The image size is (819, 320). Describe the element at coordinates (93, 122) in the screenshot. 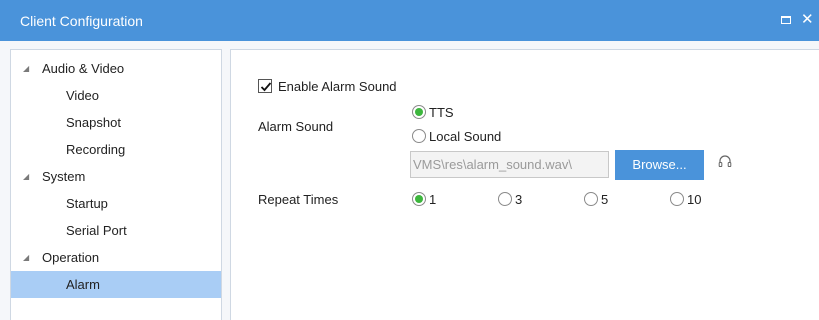

I see `tree-item-label: Snapshot` at that location.